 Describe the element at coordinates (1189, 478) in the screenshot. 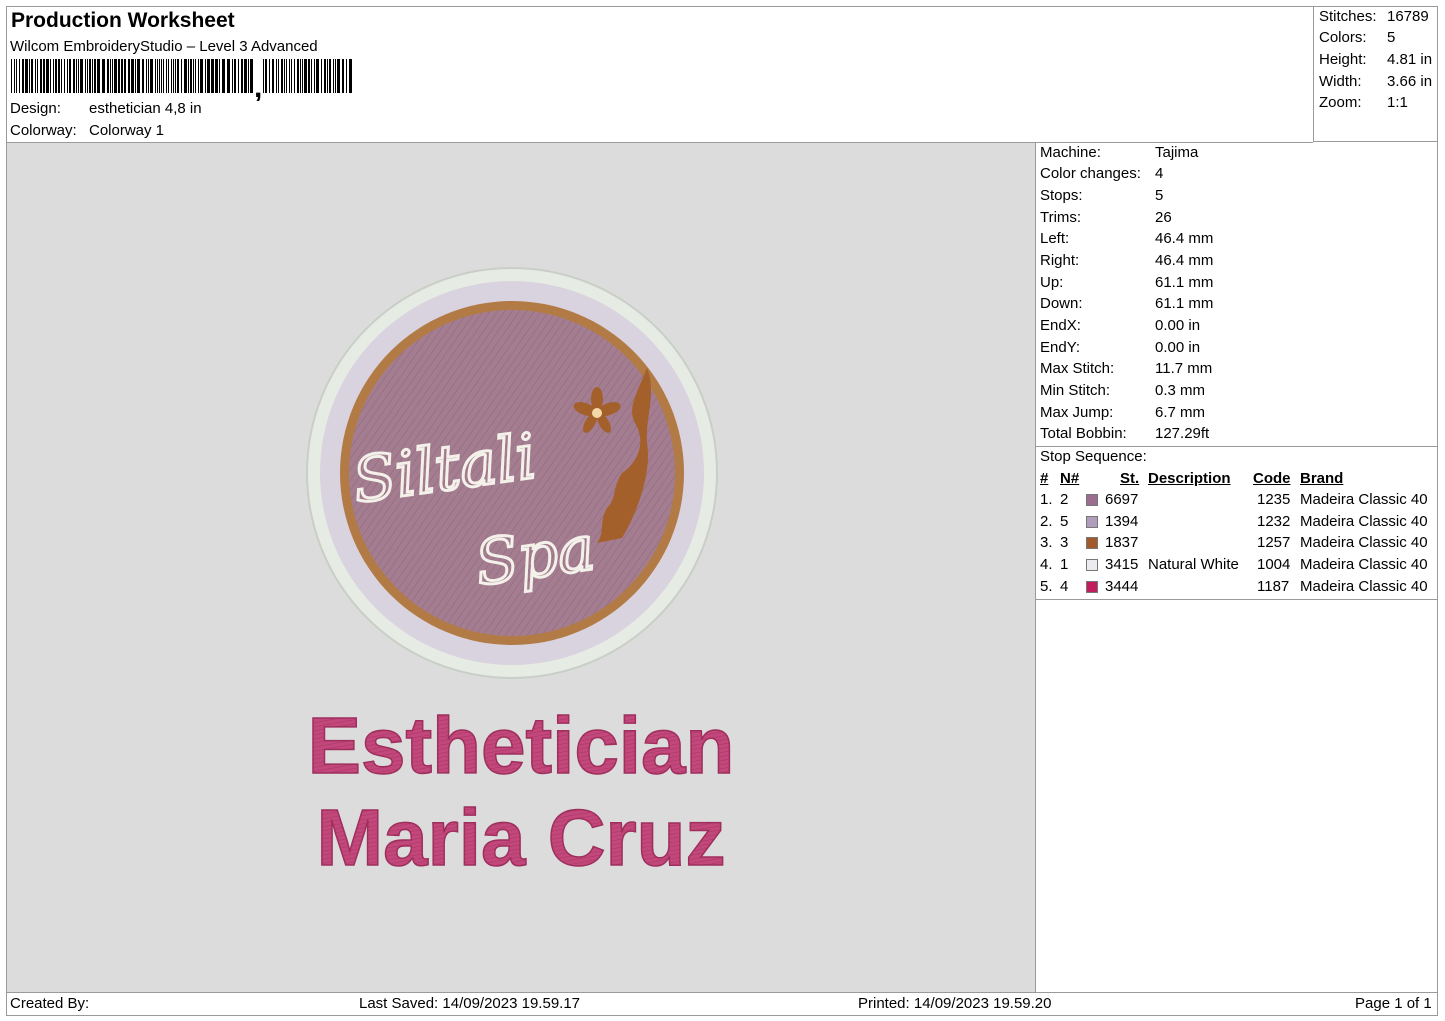

I see `col-header-description: Description` at that location.